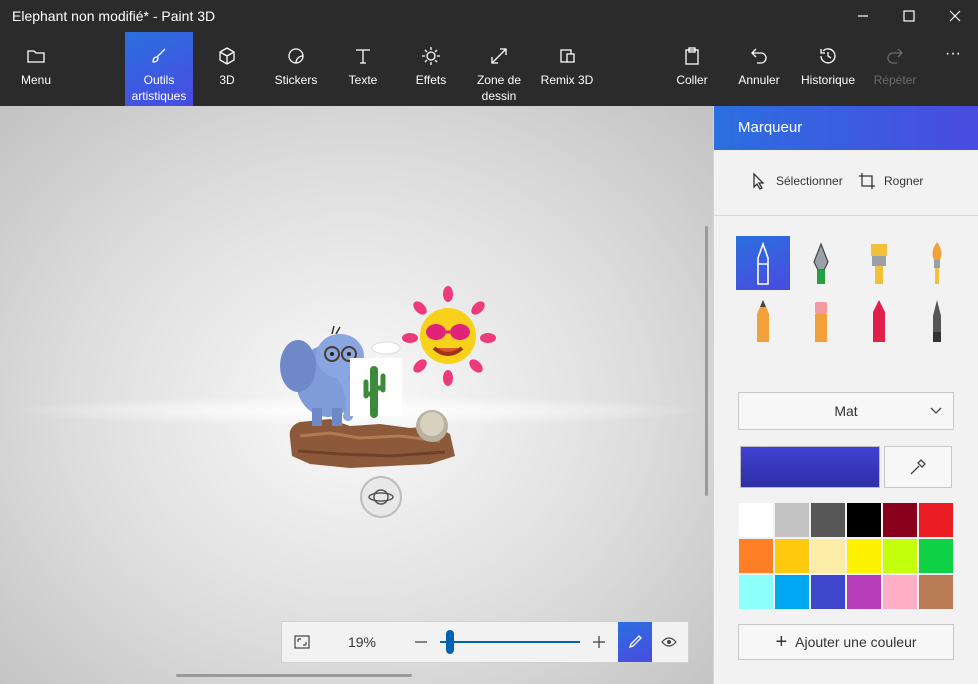  I want to click on add-color-button: + Ajouter une couleur, so click(846, 642).